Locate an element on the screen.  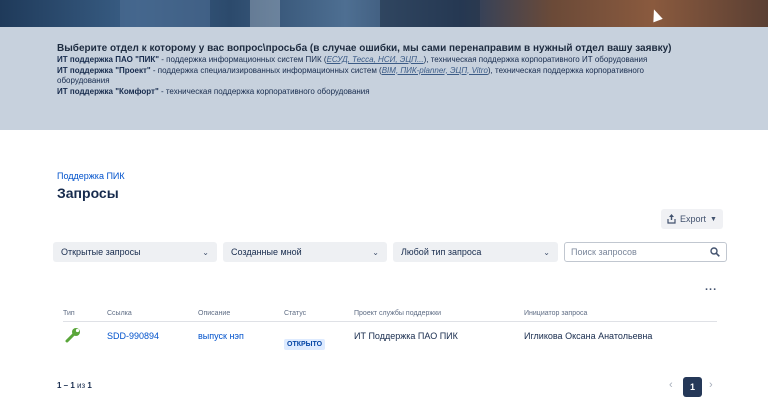
breadcrumb: Поддержка ПИК is located at coordinates (91, 176).